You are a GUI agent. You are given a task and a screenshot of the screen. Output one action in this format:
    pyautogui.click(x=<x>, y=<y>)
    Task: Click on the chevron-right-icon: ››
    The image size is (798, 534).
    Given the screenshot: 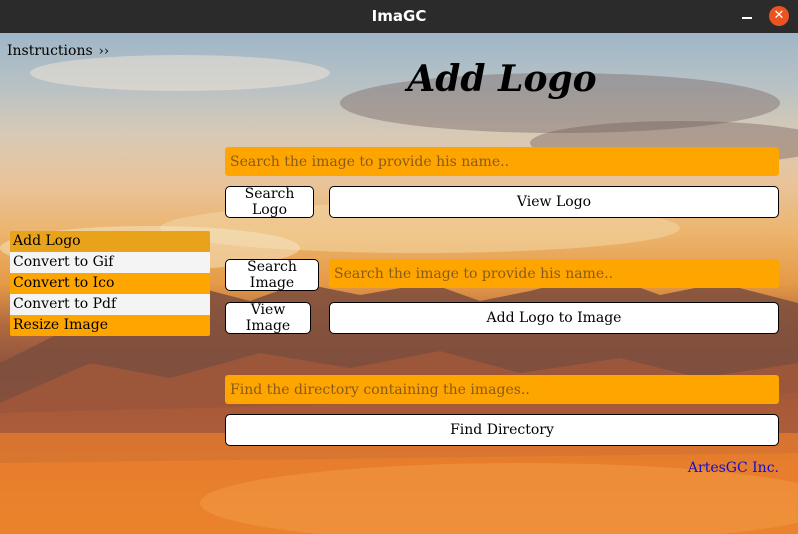 What is the action you would take?
    pyautogui.click(x=104, y=51)
    